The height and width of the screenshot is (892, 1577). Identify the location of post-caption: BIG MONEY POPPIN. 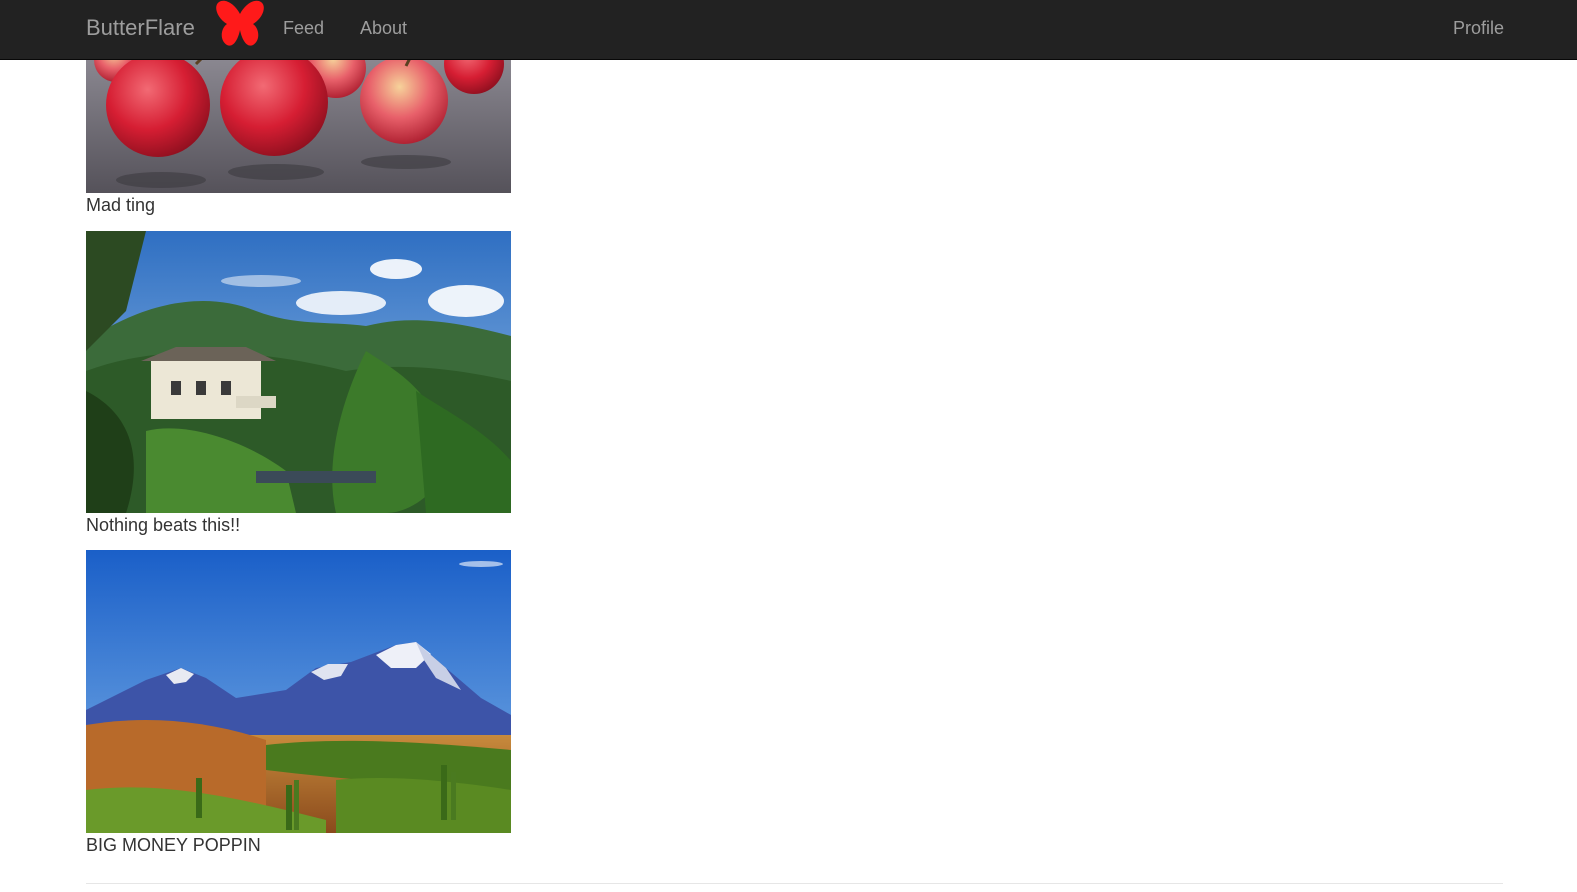
(173, 845).